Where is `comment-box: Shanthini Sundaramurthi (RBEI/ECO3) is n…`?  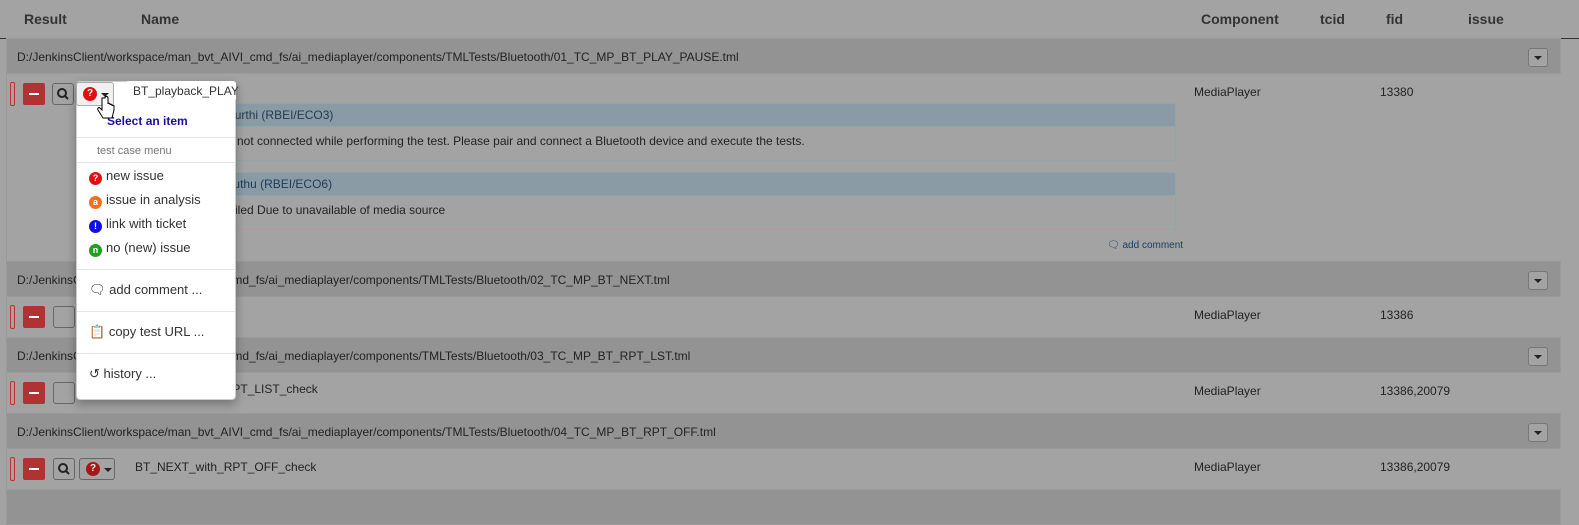 comment-box: Shanthini Sundaramurthi (RBEI/ECO3) is n… is located at coordinates (647, 132).